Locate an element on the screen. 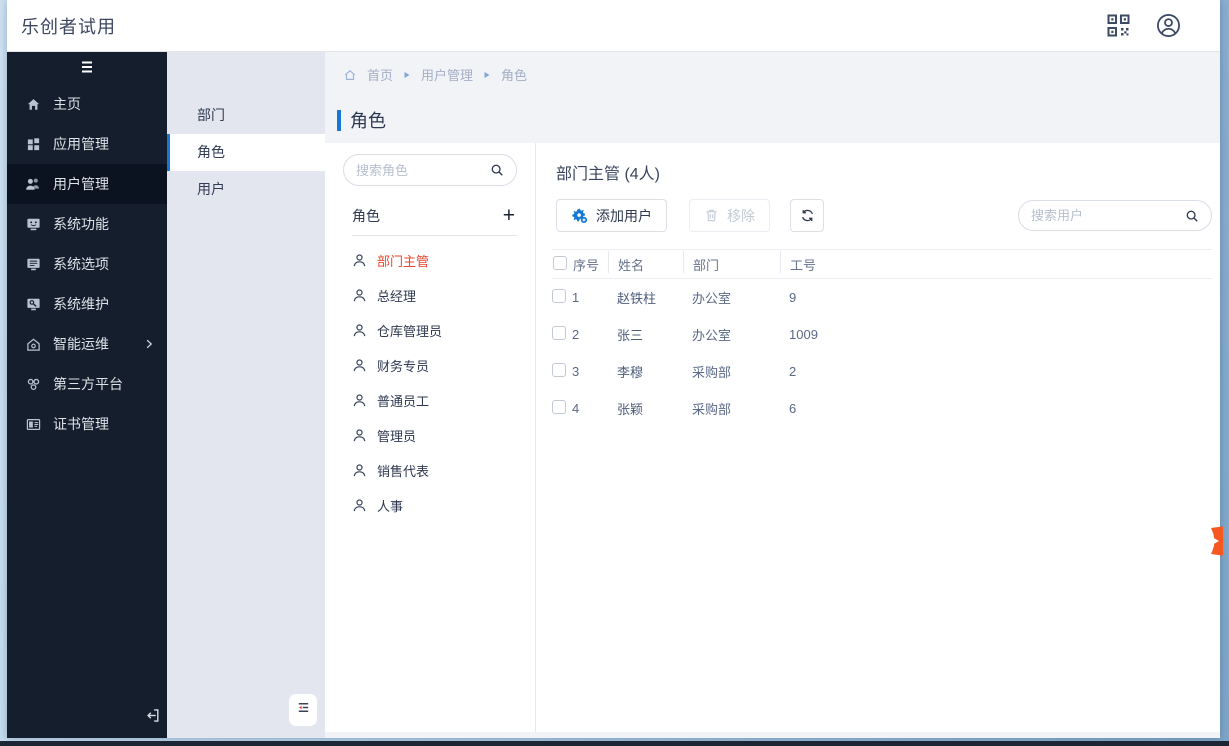 This screenshot has height=746, width=1229. role-list: 部门主管总经理仓库管理员财务专员普通员工管理员销售代表人事 is located at coordinates (430, 383).